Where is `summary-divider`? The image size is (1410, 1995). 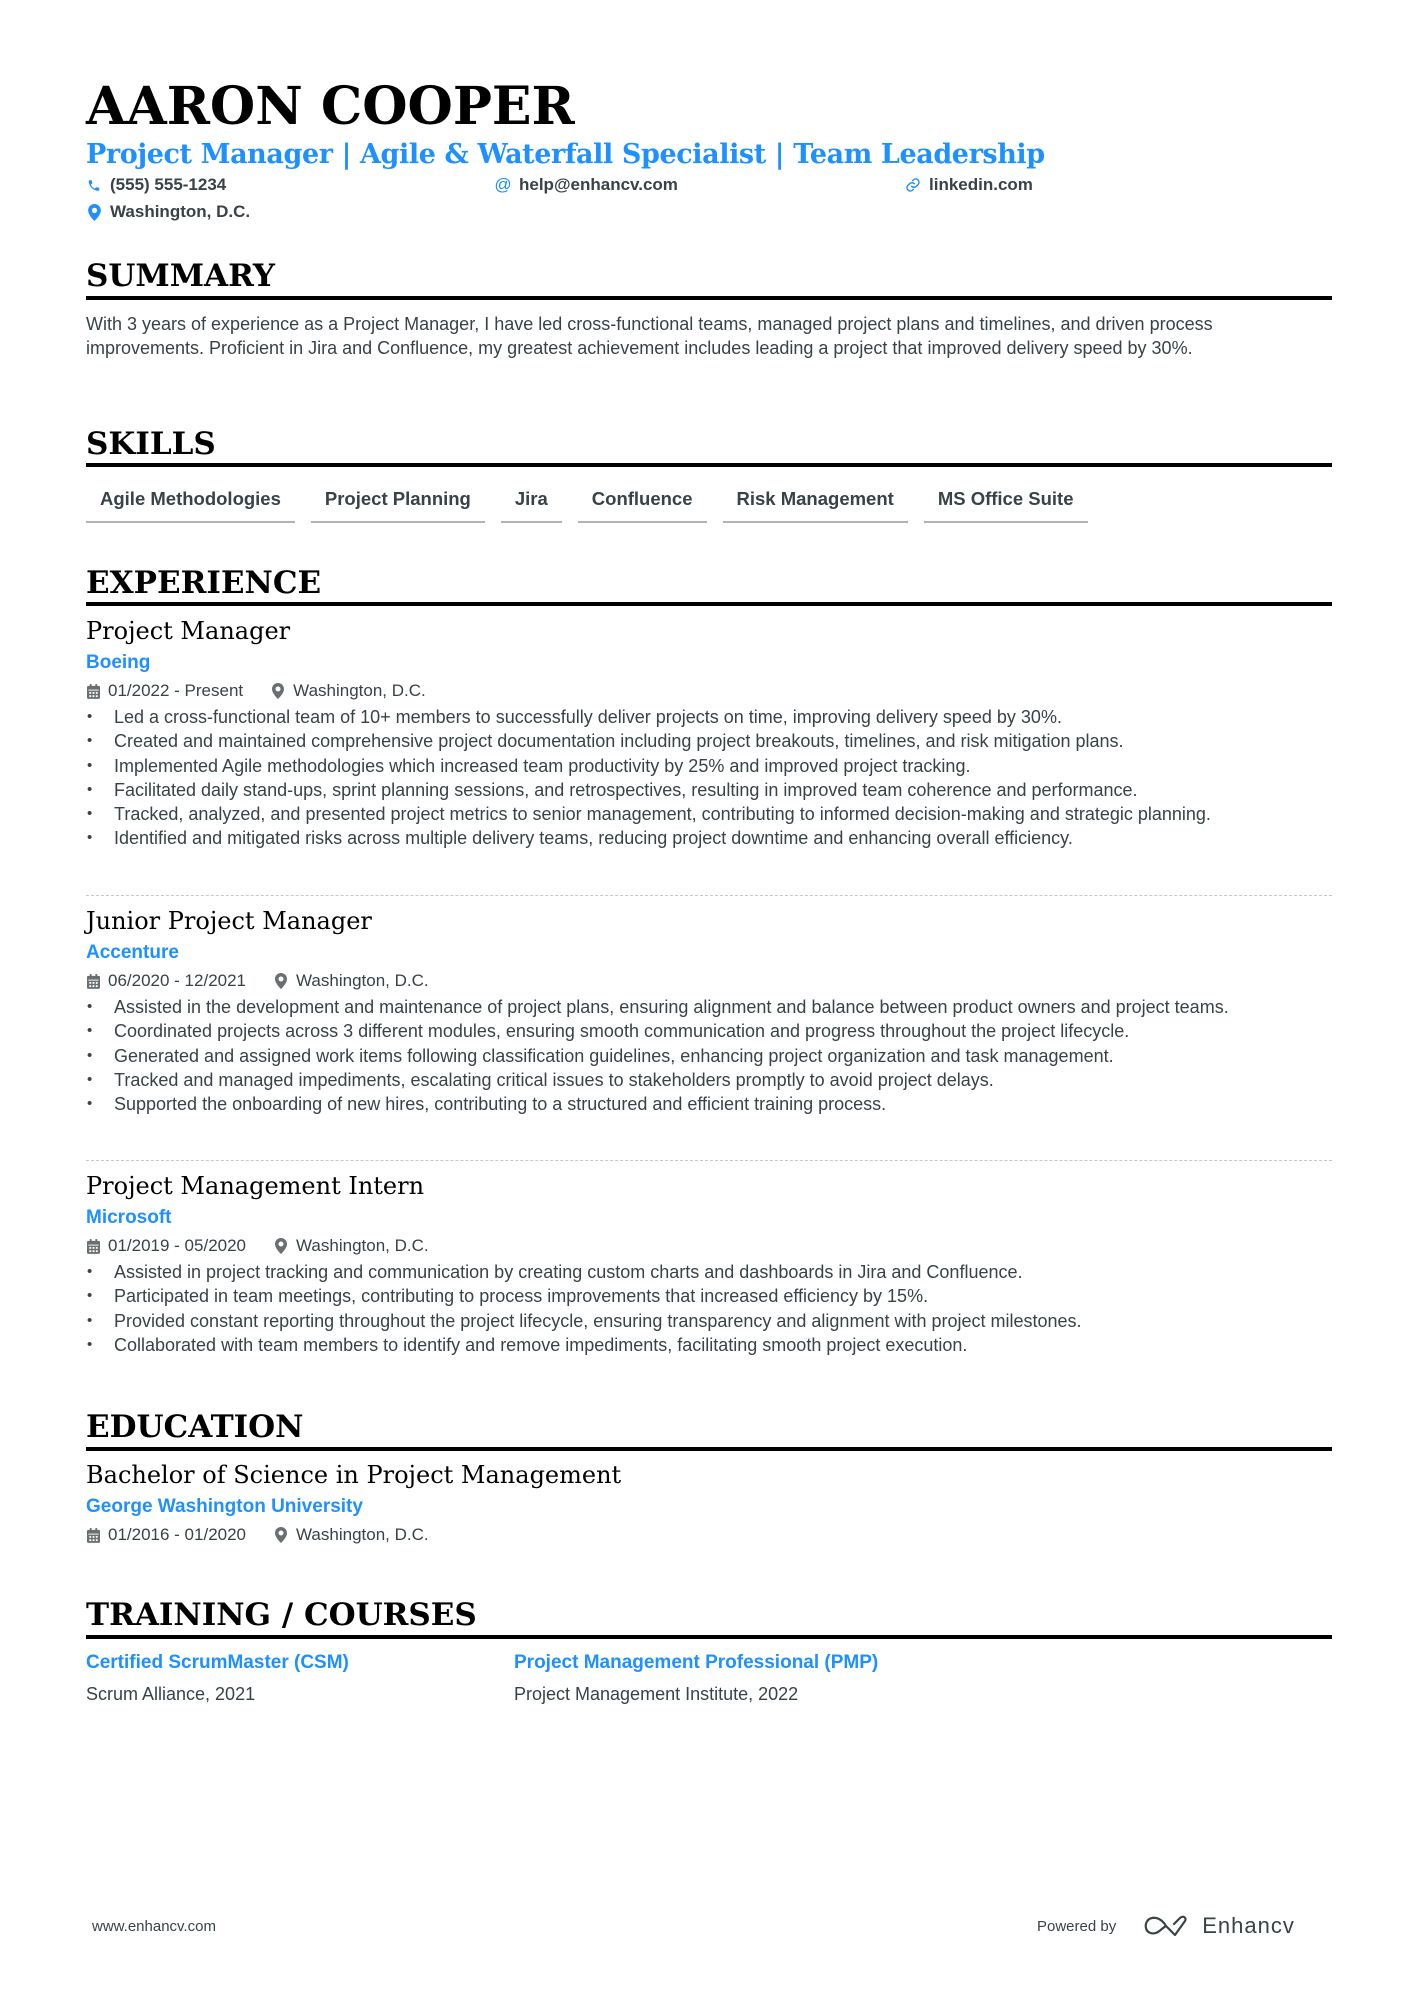
summary-divider is located at coordinates (709, 298).